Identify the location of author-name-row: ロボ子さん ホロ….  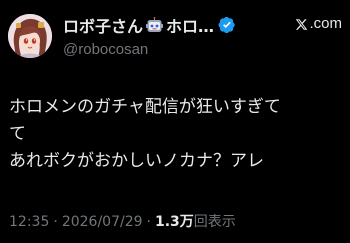
(149, 25).